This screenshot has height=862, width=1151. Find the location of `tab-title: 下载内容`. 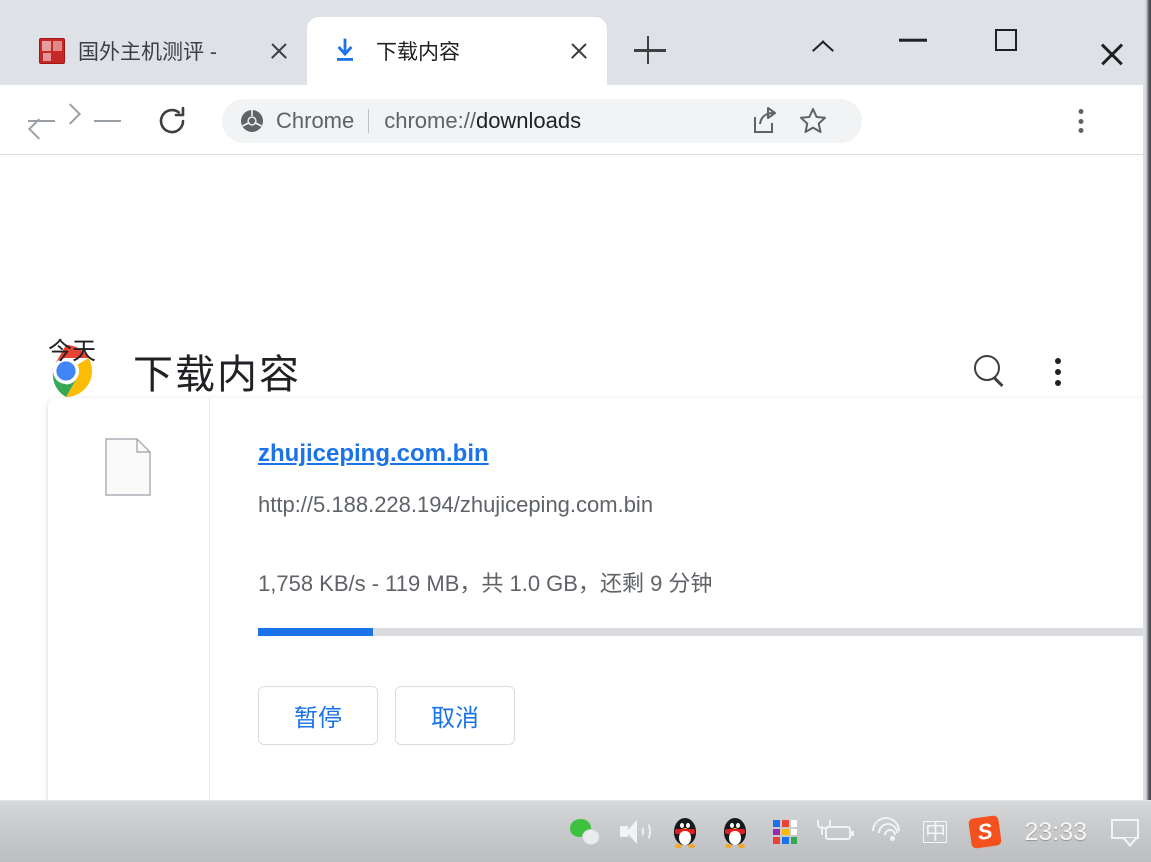

tab-title: 下载内容 is located at coordinates (418, 52).